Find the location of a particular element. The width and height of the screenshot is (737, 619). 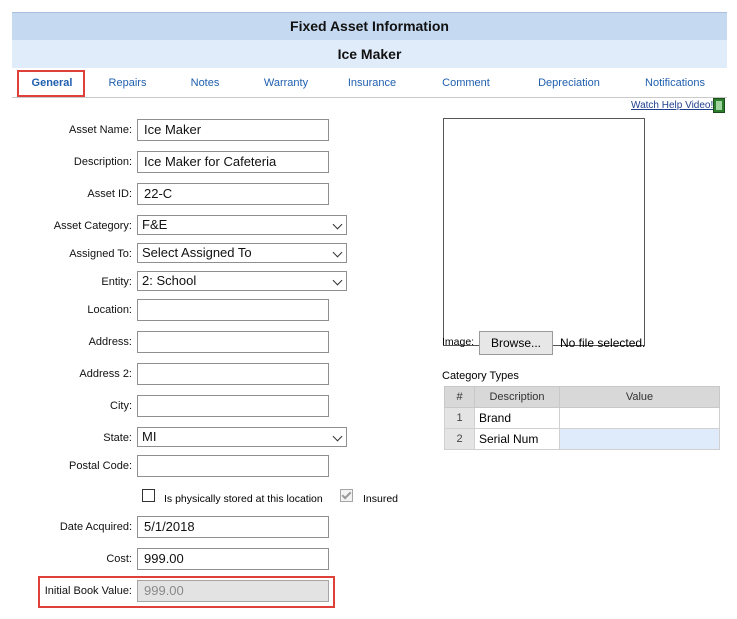

column-header: # is located at coordinates (459, 397).